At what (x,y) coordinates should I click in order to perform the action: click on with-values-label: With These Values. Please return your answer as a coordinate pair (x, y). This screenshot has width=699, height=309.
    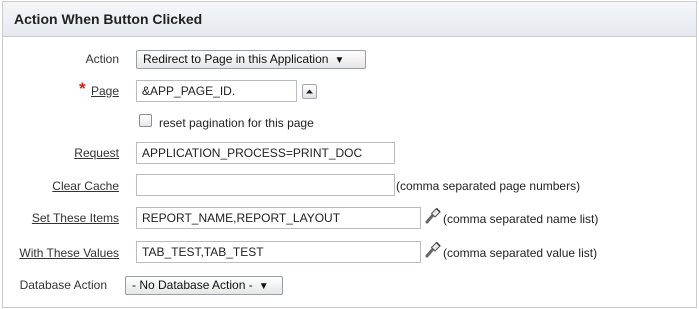
    Looking at the image, I should click on (59, 253).